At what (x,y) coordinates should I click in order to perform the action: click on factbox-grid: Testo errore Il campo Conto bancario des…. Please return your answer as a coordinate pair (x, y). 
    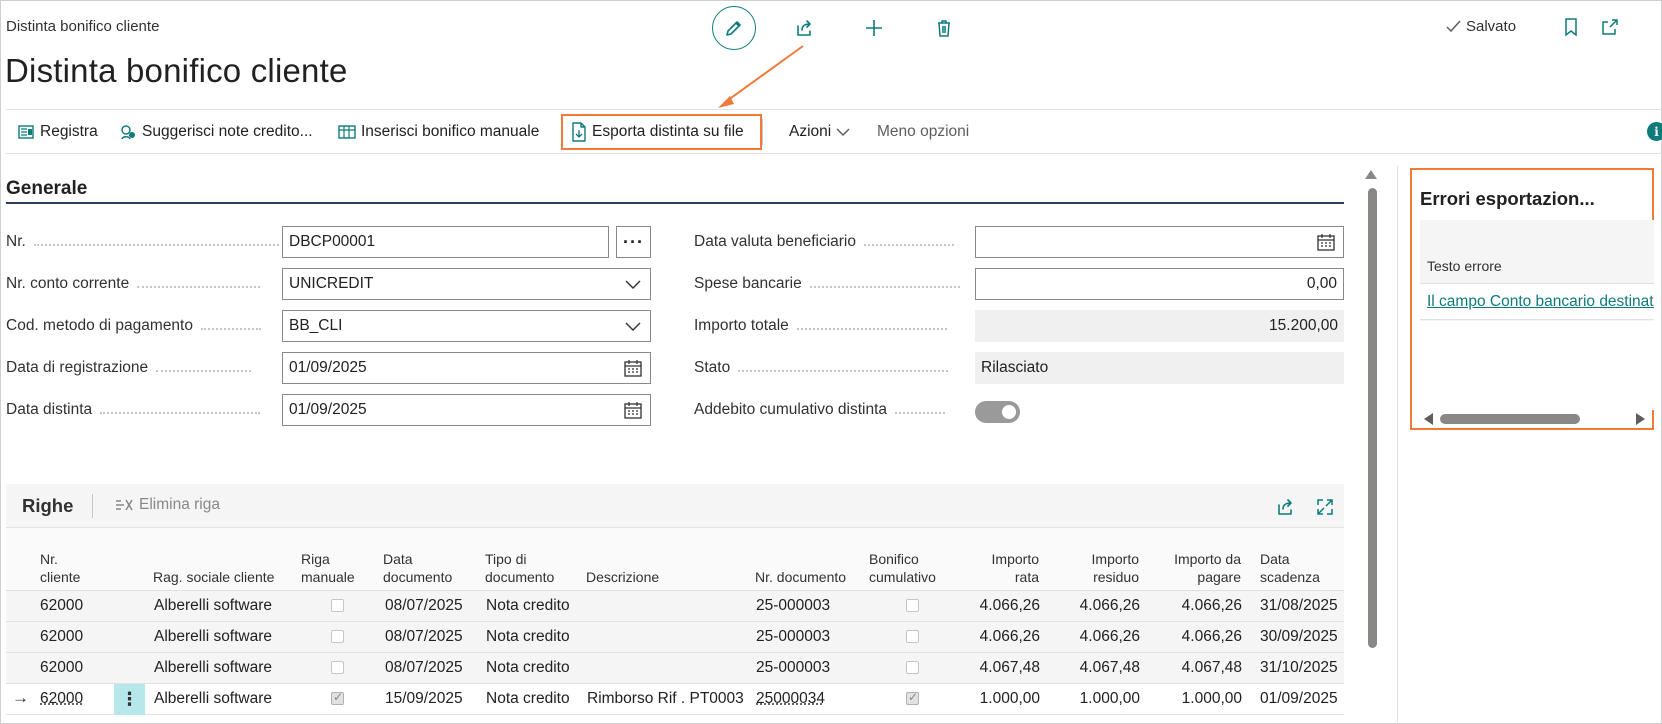
    Looking at the image, I should click on (1537, 315).